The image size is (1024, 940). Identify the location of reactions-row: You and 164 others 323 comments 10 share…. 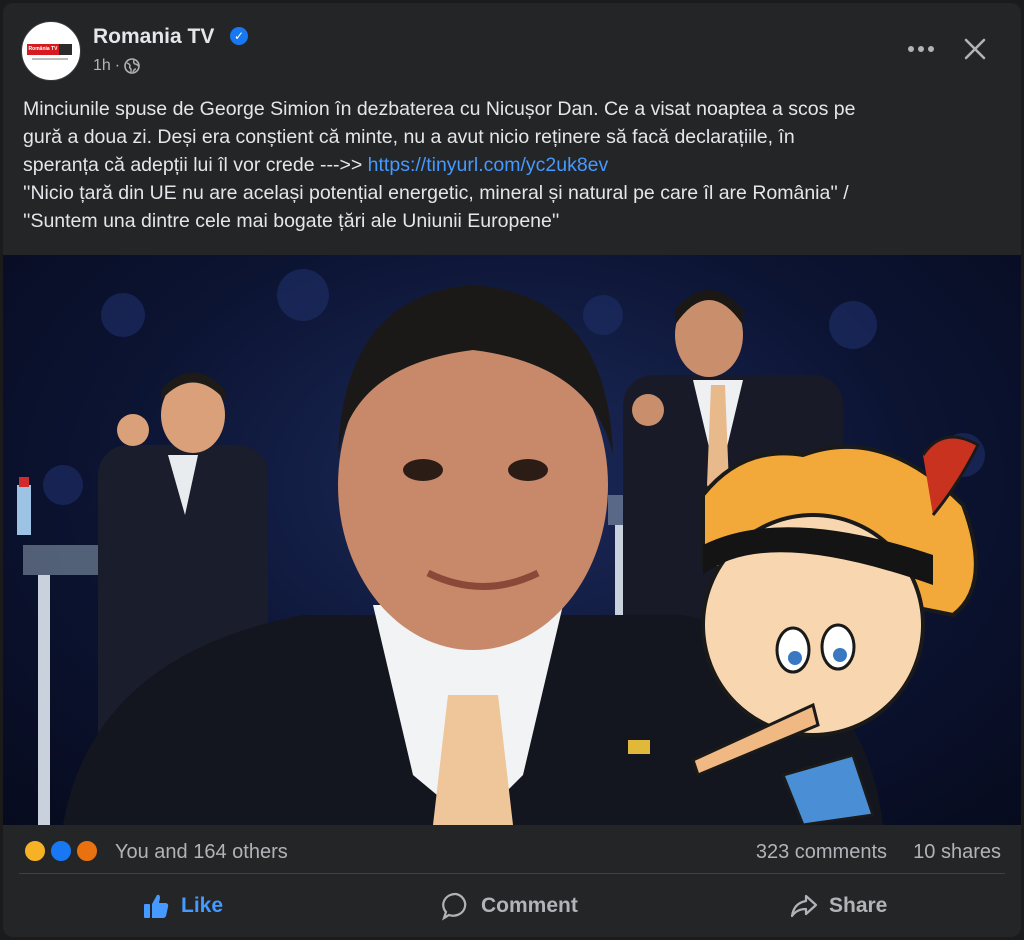
(512, 849).